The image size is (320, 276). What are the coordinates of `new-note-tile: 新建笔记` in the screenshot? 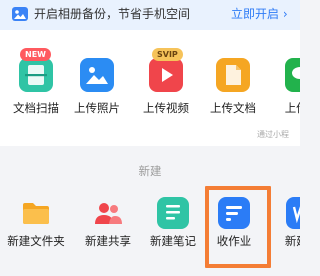 It's located at (173, 228).